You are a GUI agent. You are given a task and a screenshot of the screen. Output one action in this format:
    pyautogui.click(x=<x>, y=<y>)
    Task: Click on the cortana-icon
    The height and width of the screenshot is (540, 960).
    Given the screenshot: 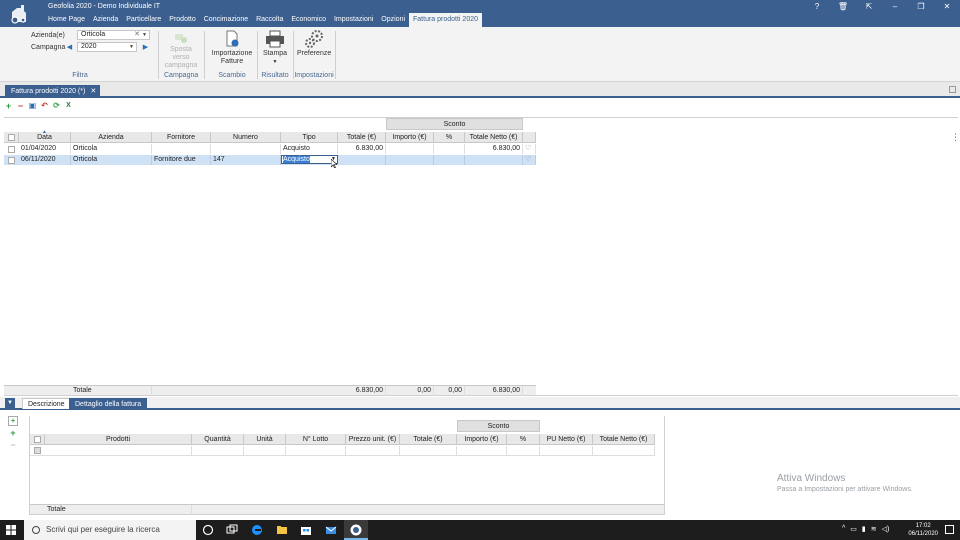 What is the action you would take?
    pyautogui.click(x=208, y=530)
    